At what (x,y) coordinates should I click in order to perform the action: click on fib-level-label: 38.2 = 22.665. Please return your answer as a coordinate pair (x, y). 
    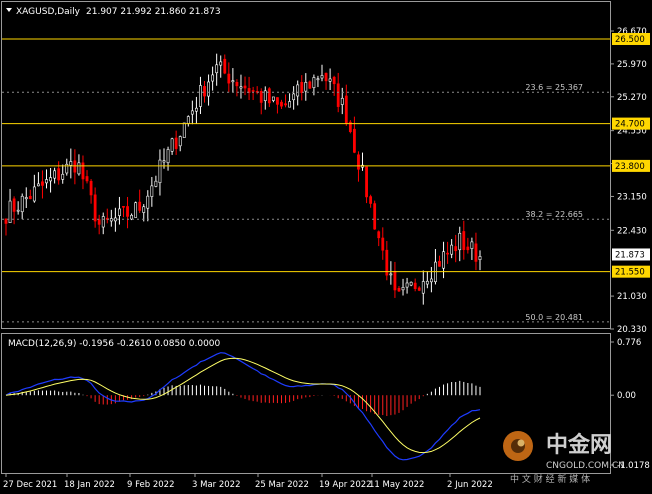
    Looking at the image, I should click on (554, 214).